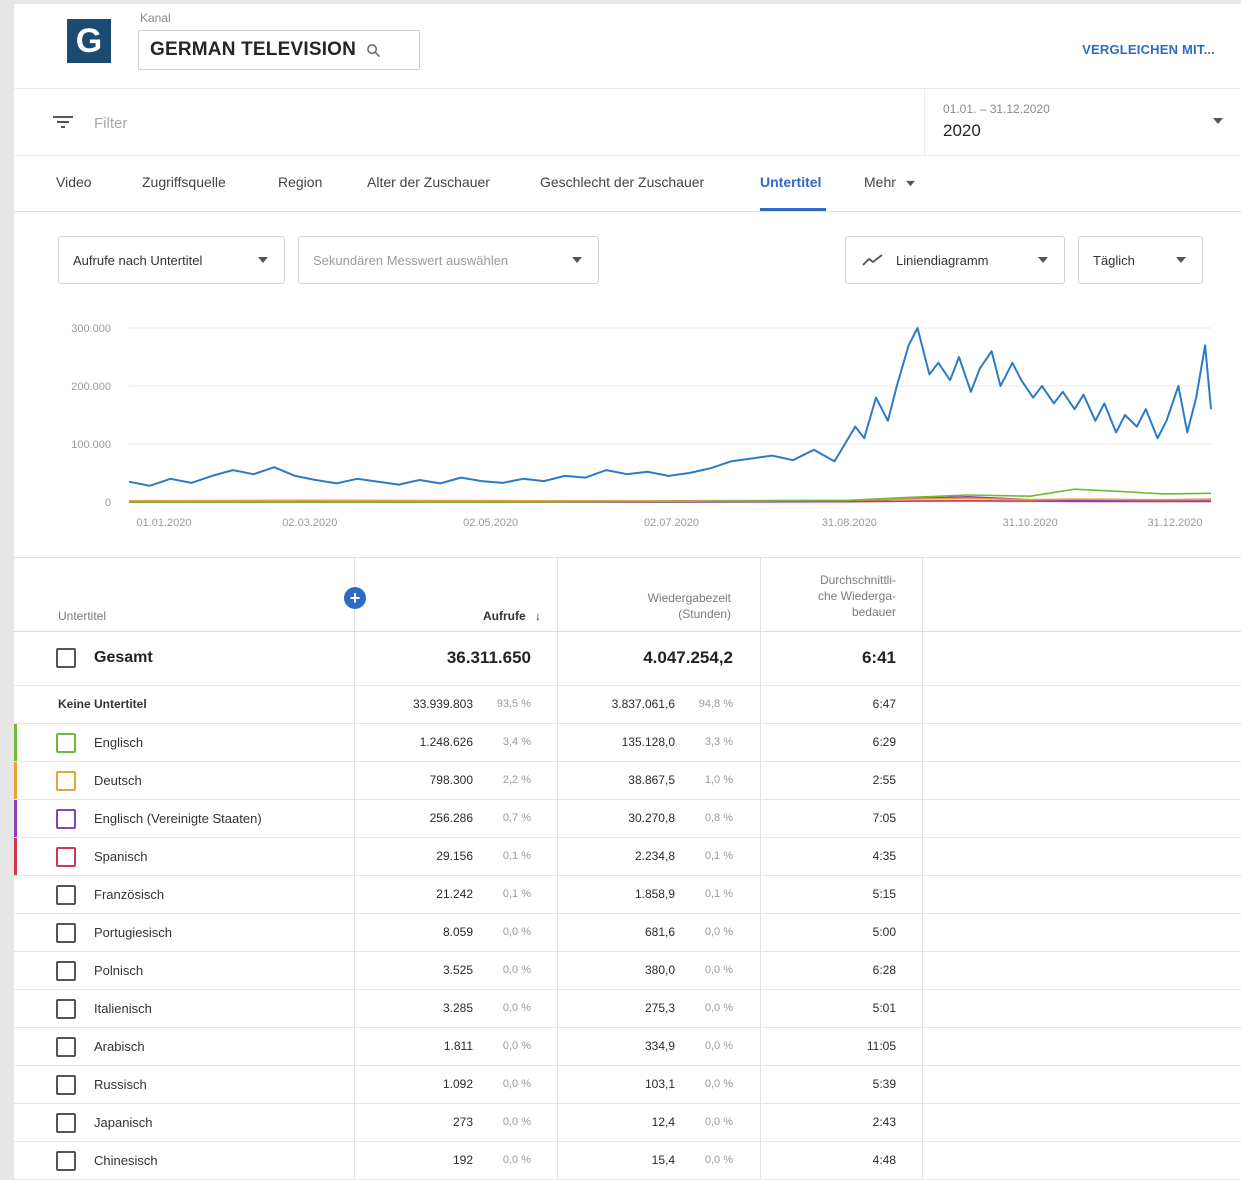 Image resolution: width=1241 pixels, height=1180 pixels. Describe the element at coordinates (253, 49) in the screenshot. I see `channel-name: GERMAN TELEVISION` at that location.